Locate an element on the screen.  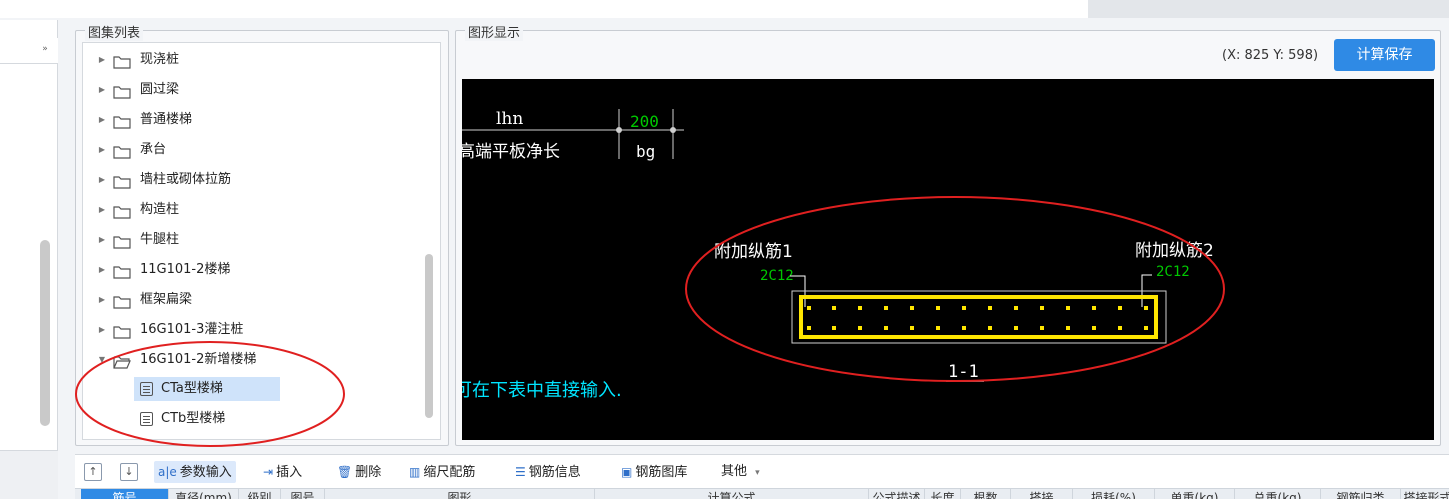
label-lhn: lhn is located at coordinates (509, 119).